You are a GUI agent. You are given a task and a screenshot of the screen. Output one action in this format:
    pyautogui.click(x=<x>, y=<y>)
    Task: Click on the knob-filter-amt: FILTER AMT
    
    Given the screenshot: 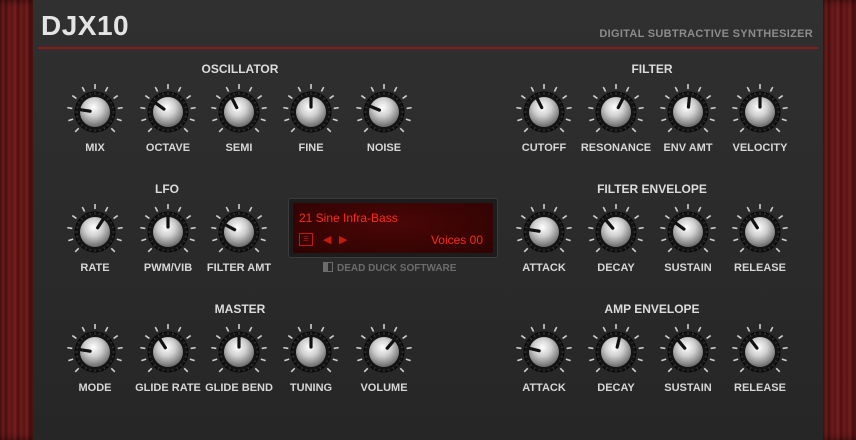 What is the action you would take?
    pyautogui.click(x=239, y=238)
    